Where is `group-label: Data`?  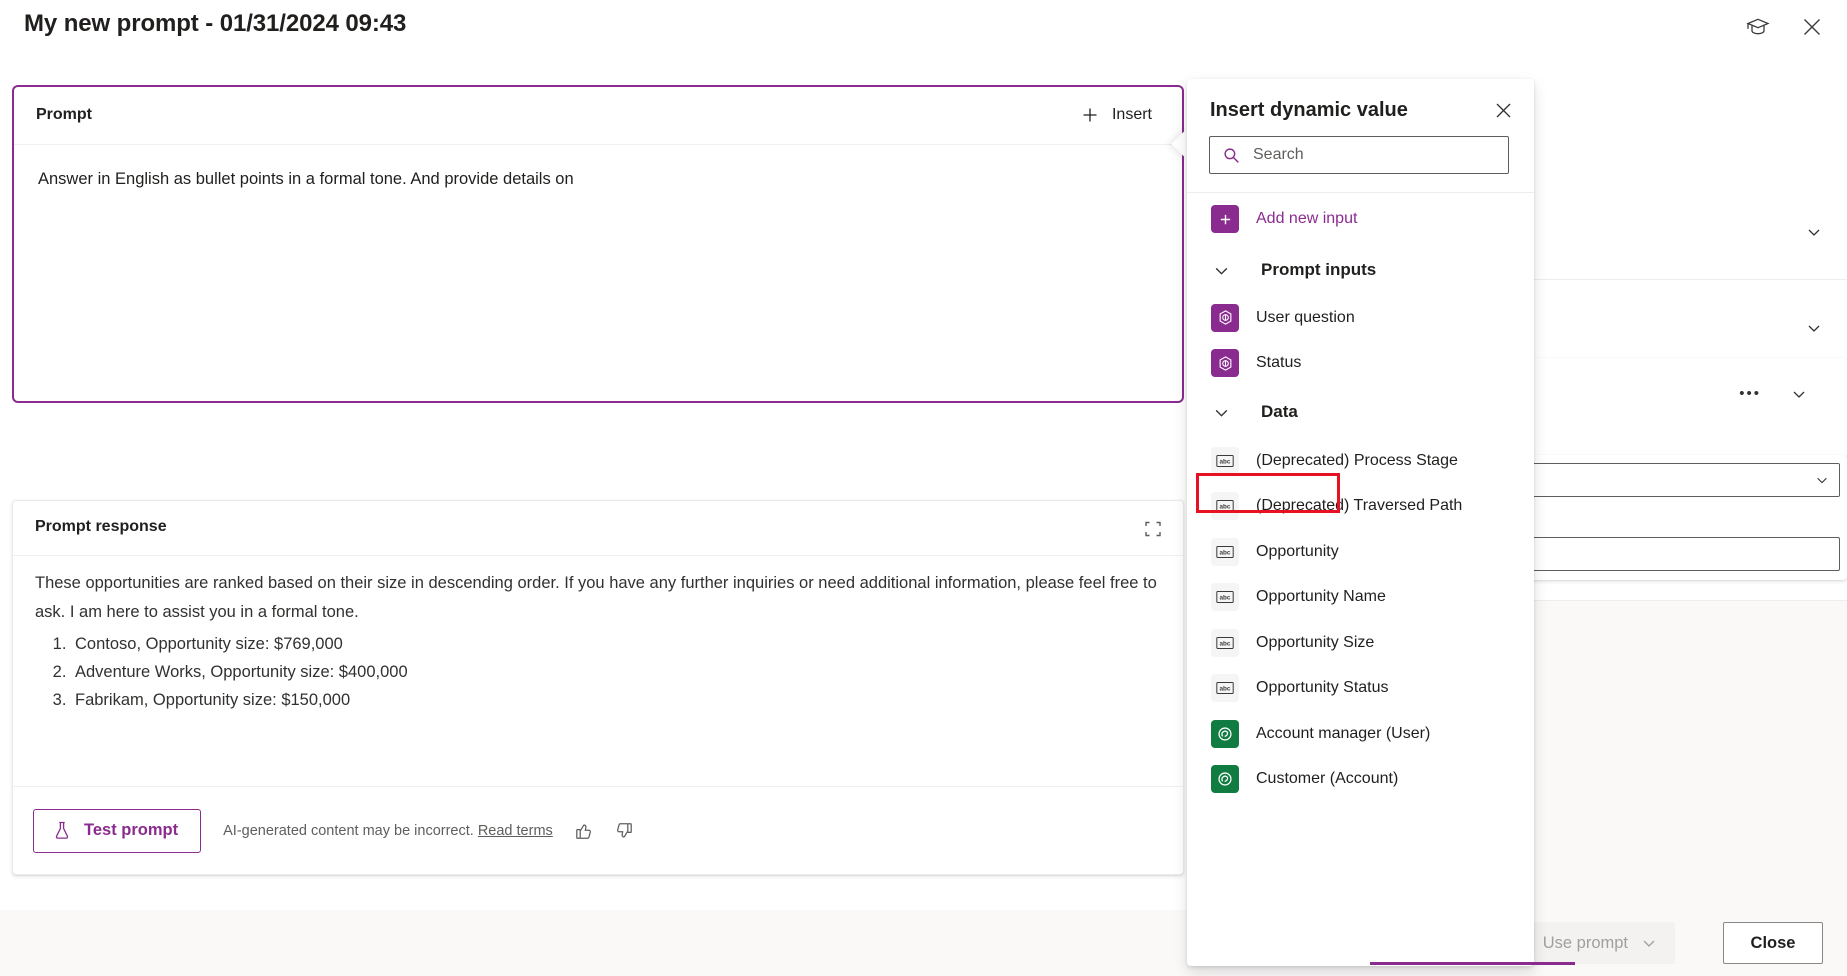 group-label: Data is located at coordinates (1279, 411).